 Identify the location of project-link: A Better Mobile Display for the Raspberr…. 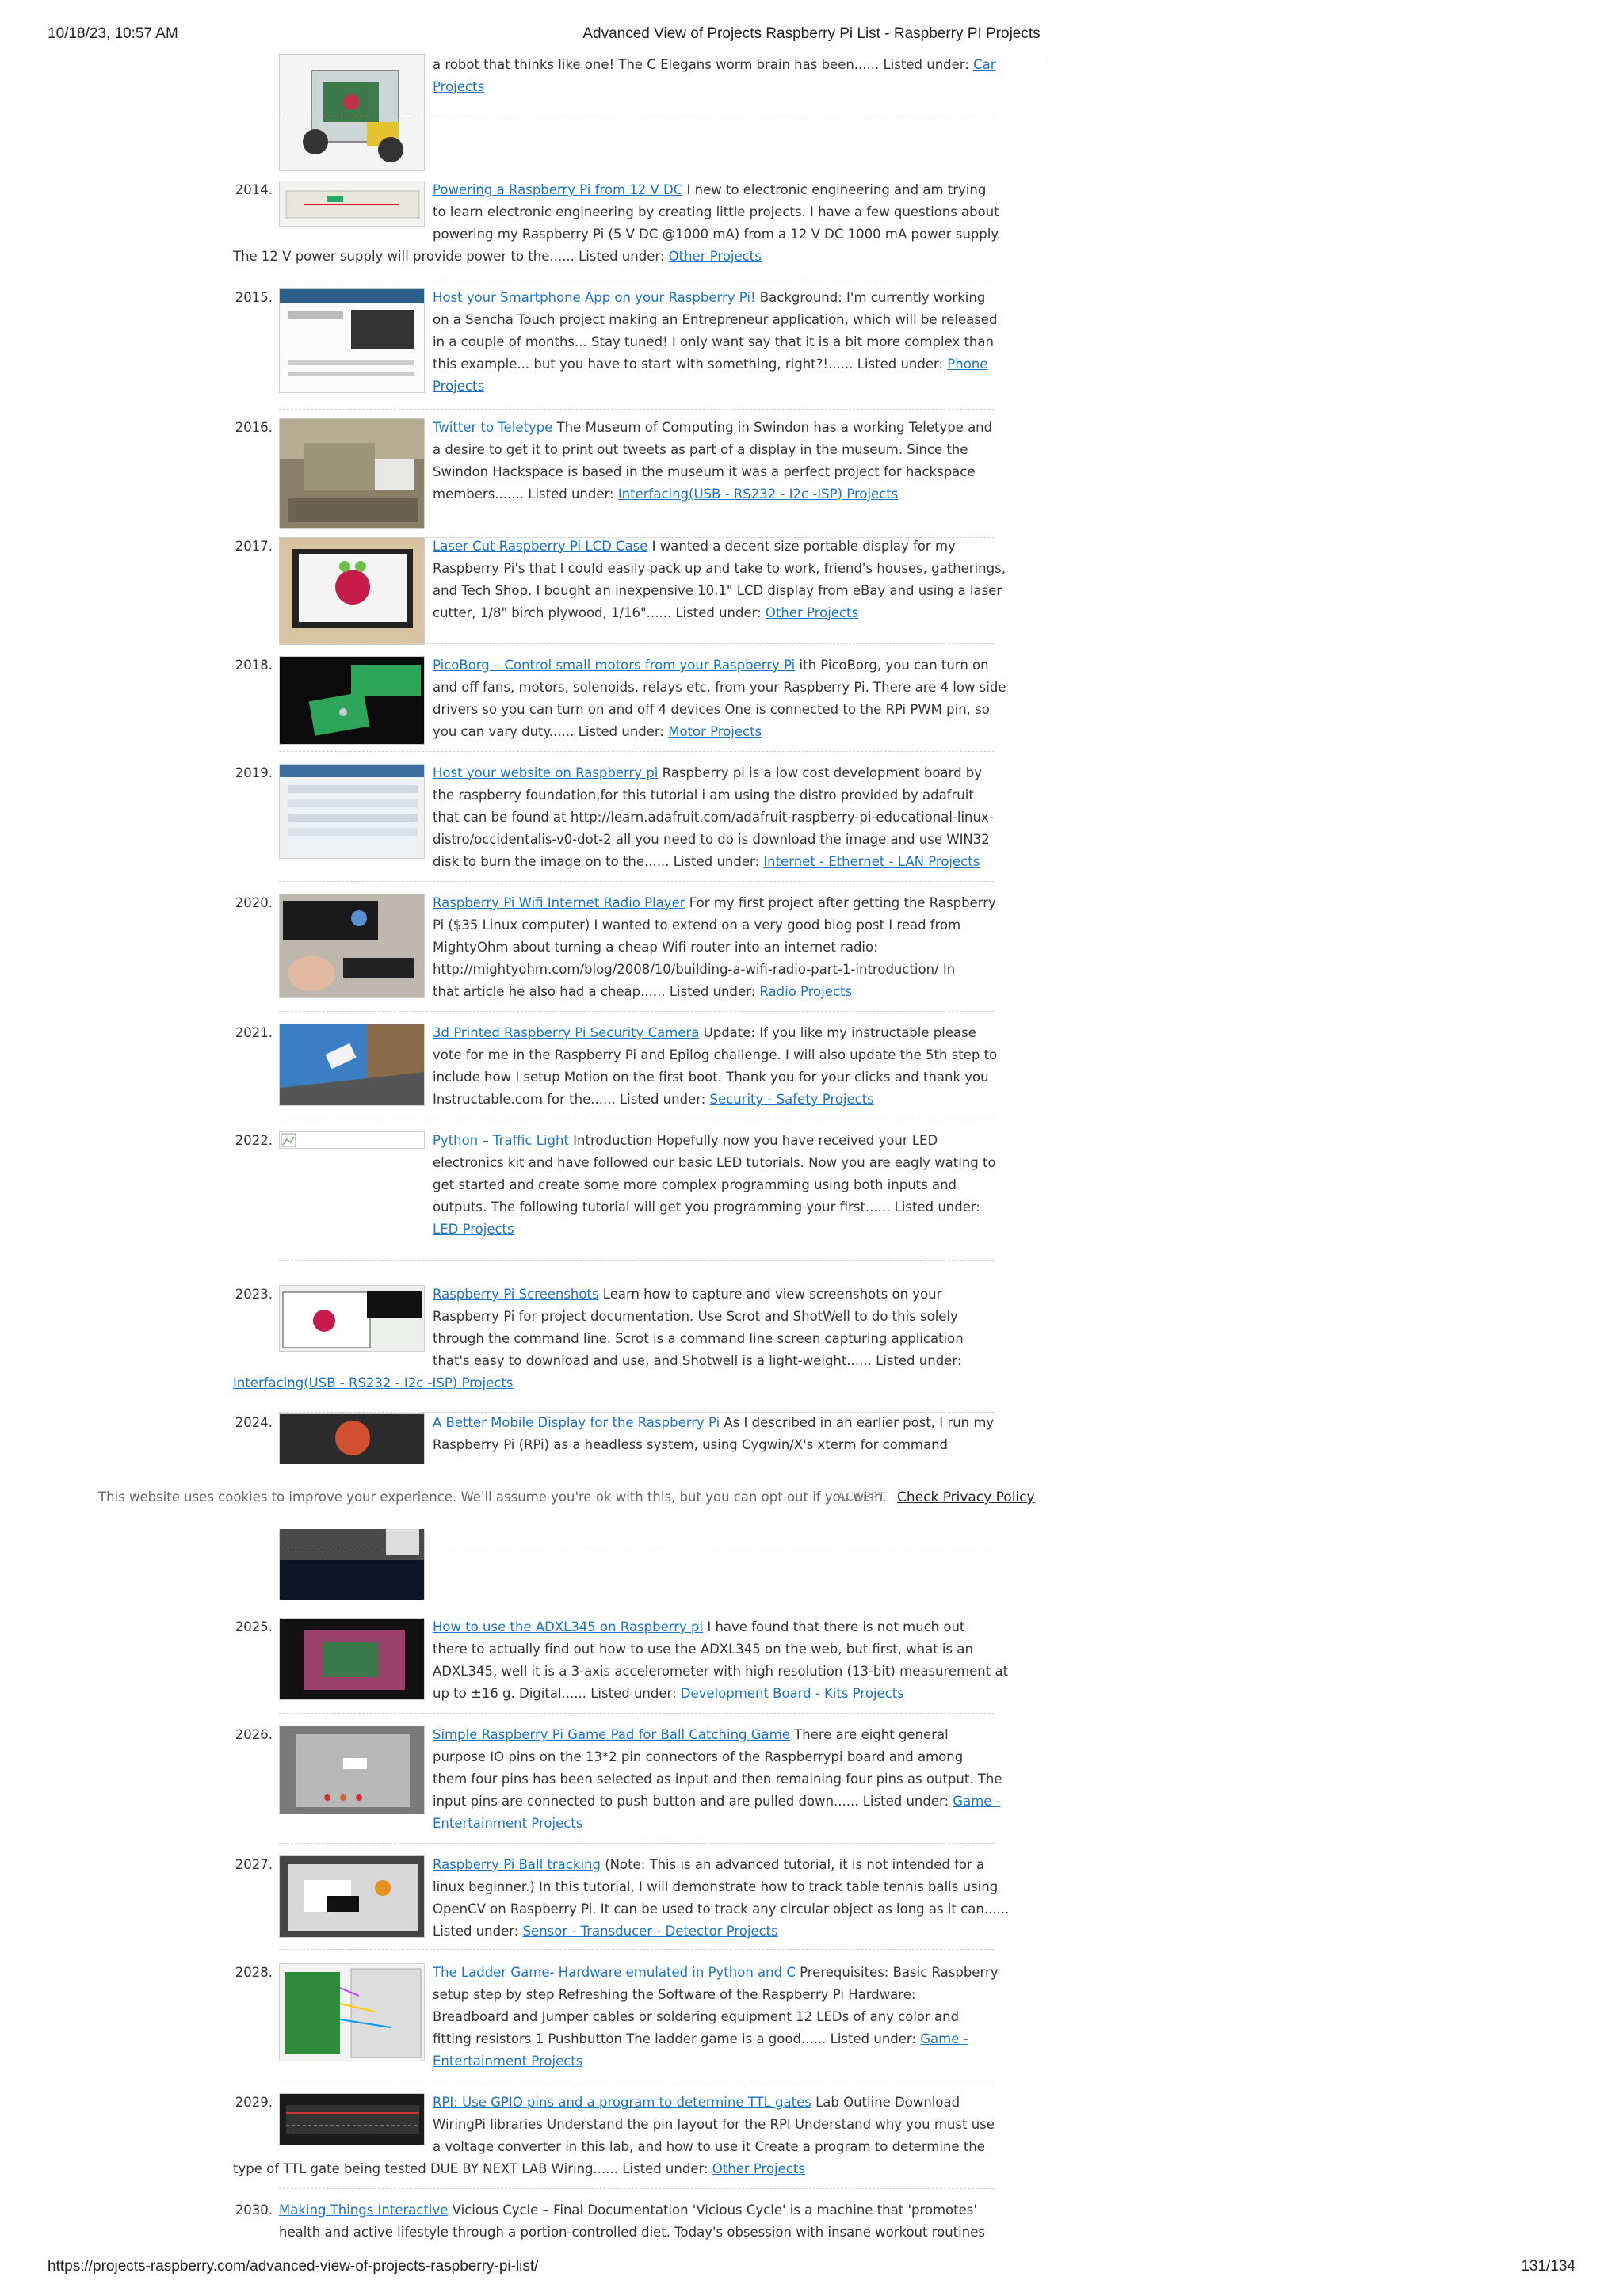
(576, 1422).